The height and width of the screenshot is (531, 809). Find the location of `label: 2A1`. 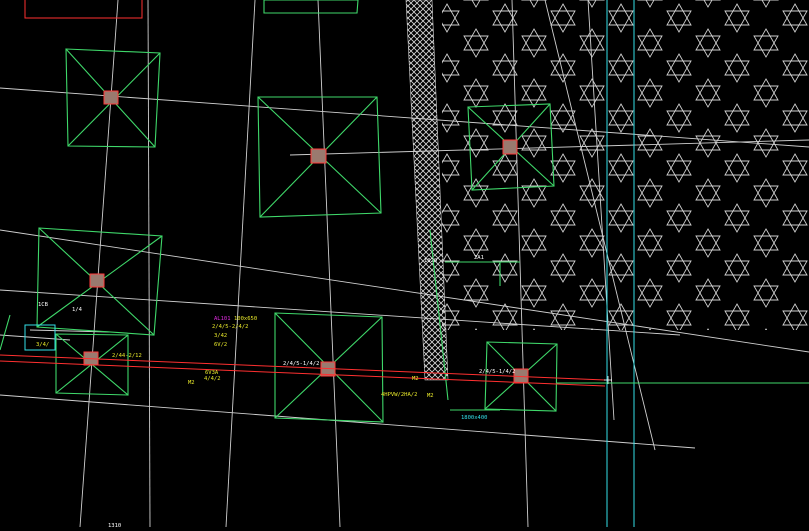

label: 2A1 is located at coordinates (479, 258).